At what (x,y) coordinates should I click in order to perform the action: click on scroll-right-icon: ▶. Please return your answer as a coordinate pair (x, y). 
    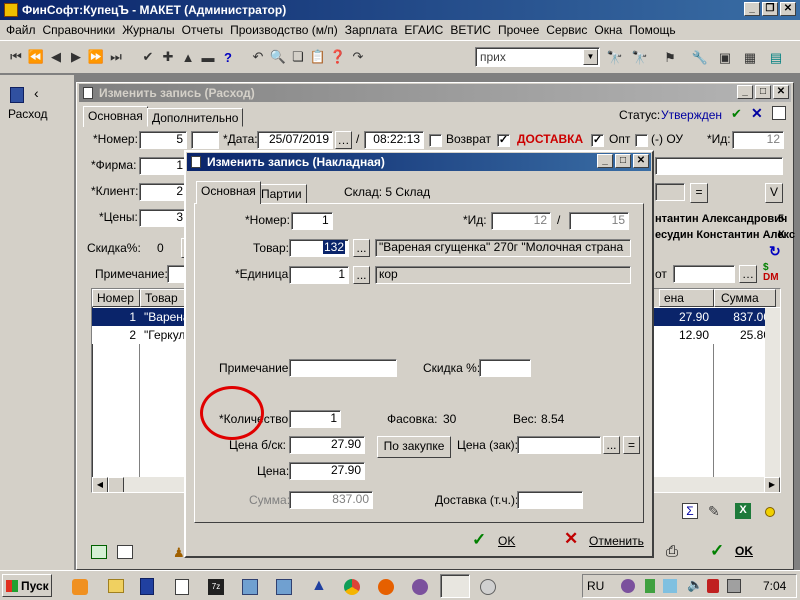
    Looking at the image, I should click on (772, 484).